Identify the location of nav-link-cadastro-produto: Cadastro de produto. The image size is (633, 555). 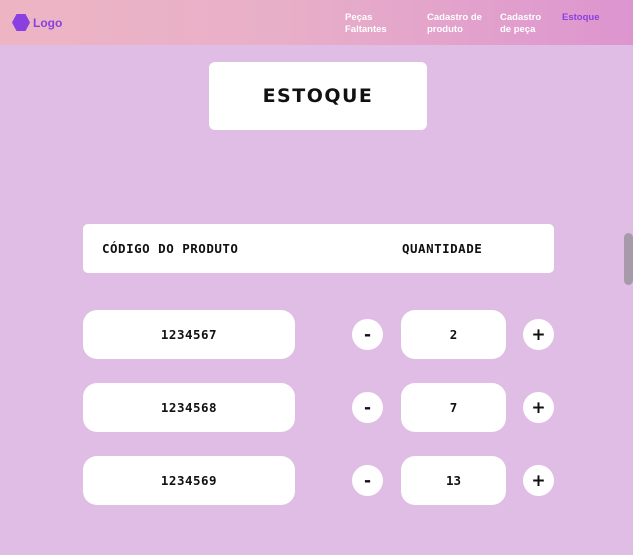
(454, 23).